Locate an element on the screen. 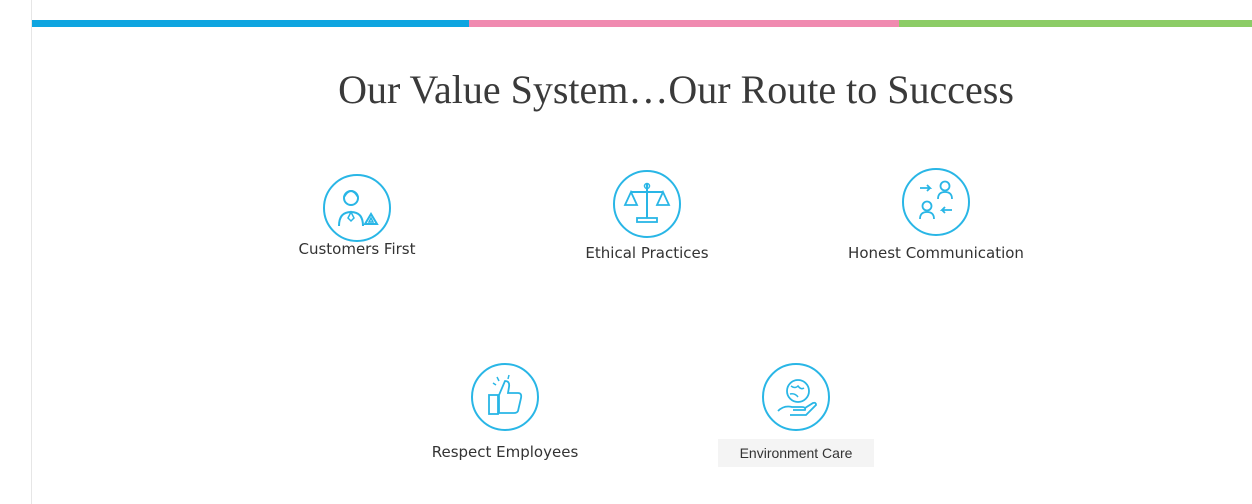 This screenshot has width=1252, height=504. customer-support-icon is located at coordinates (357, 208).